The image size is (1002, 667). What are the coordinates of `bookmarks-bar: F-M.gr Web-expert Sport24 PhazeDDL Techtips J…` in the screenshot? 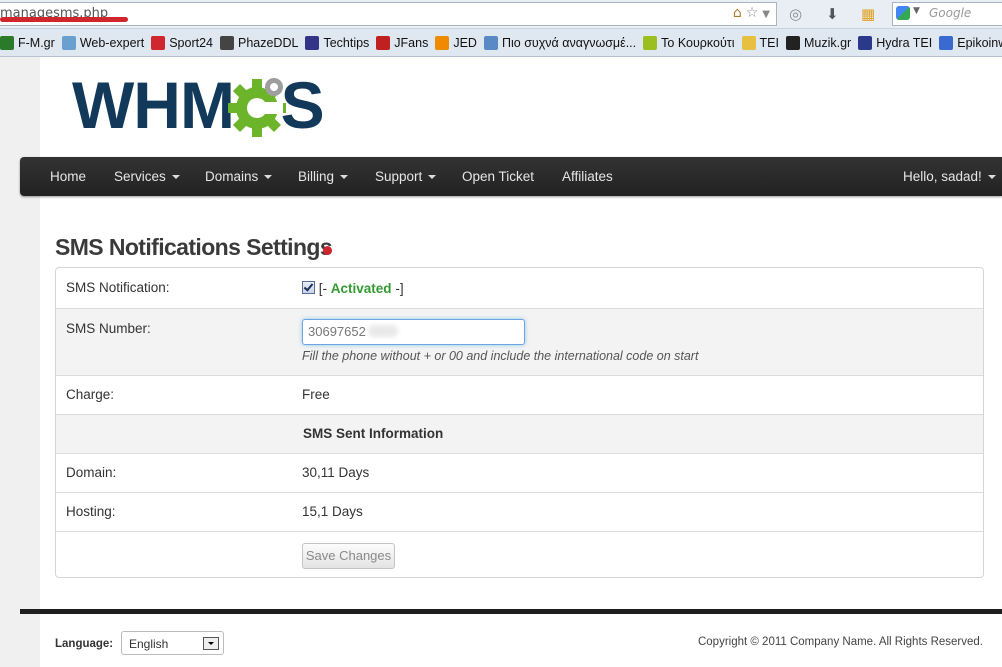 It's located at (501, 43).